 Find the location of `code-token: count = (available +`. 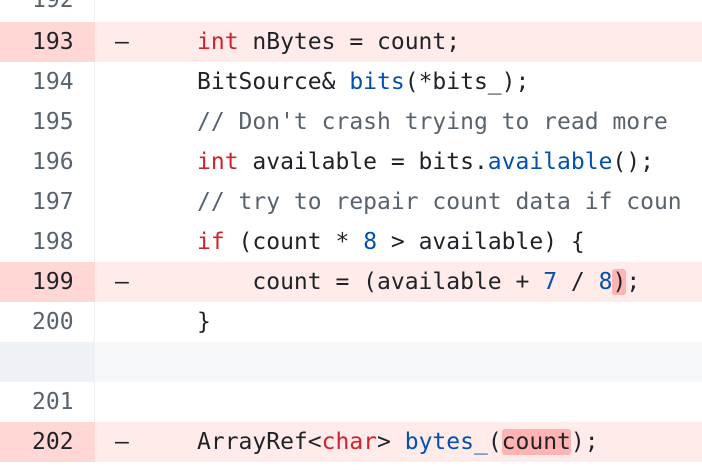

code-token: count = (available + is located at coordinates (398, 282).